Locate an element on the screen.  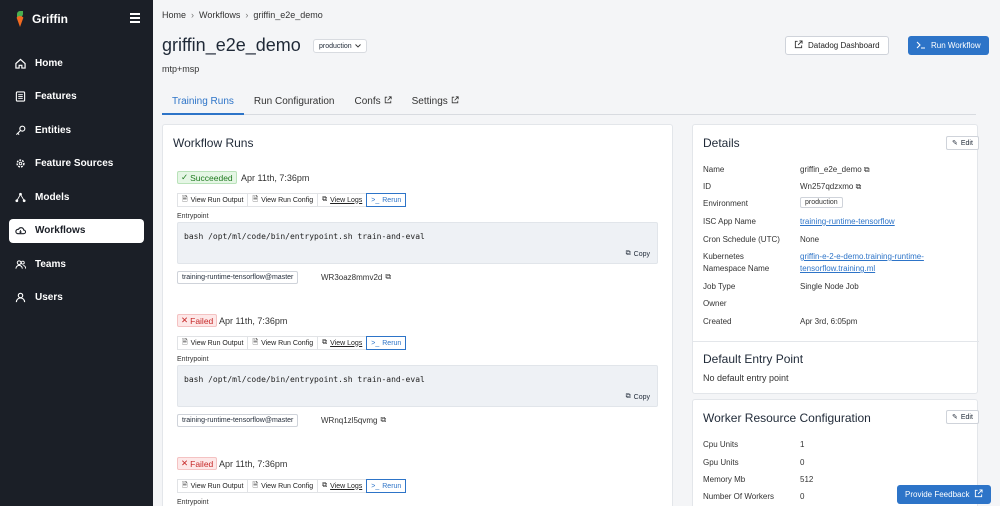
x-icon: ✕ is located at coordinates (185, 320).